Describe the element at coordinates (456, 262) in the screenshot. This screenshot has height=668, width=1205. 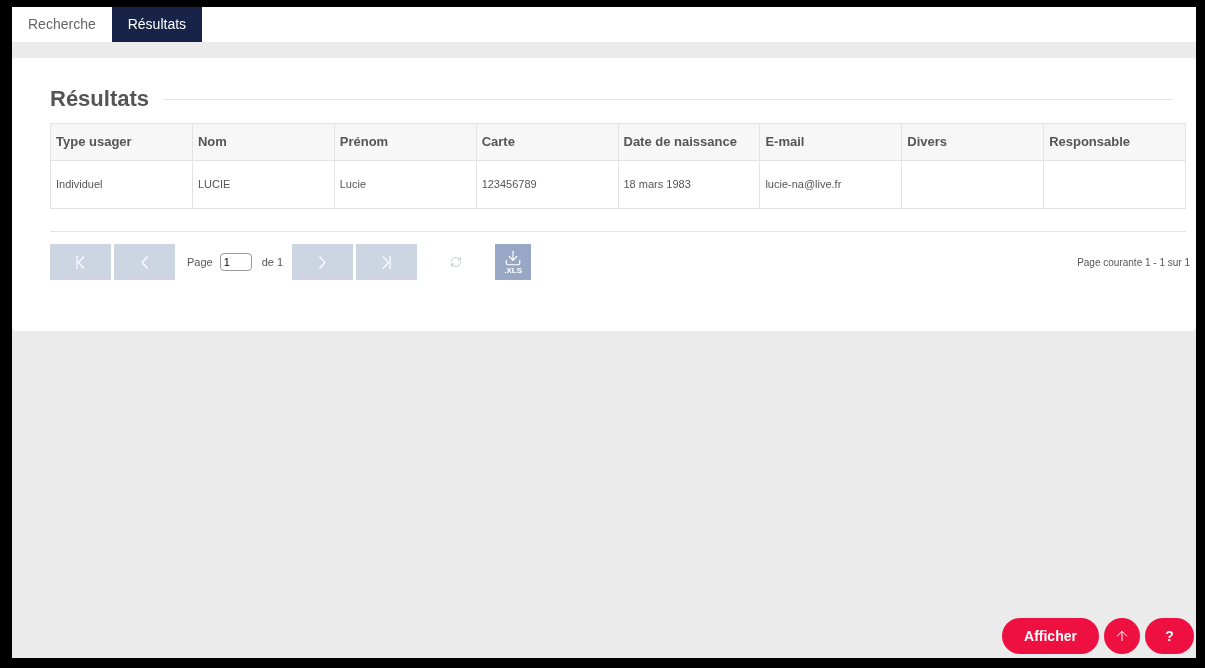
I see `refresh-icon` at that location.